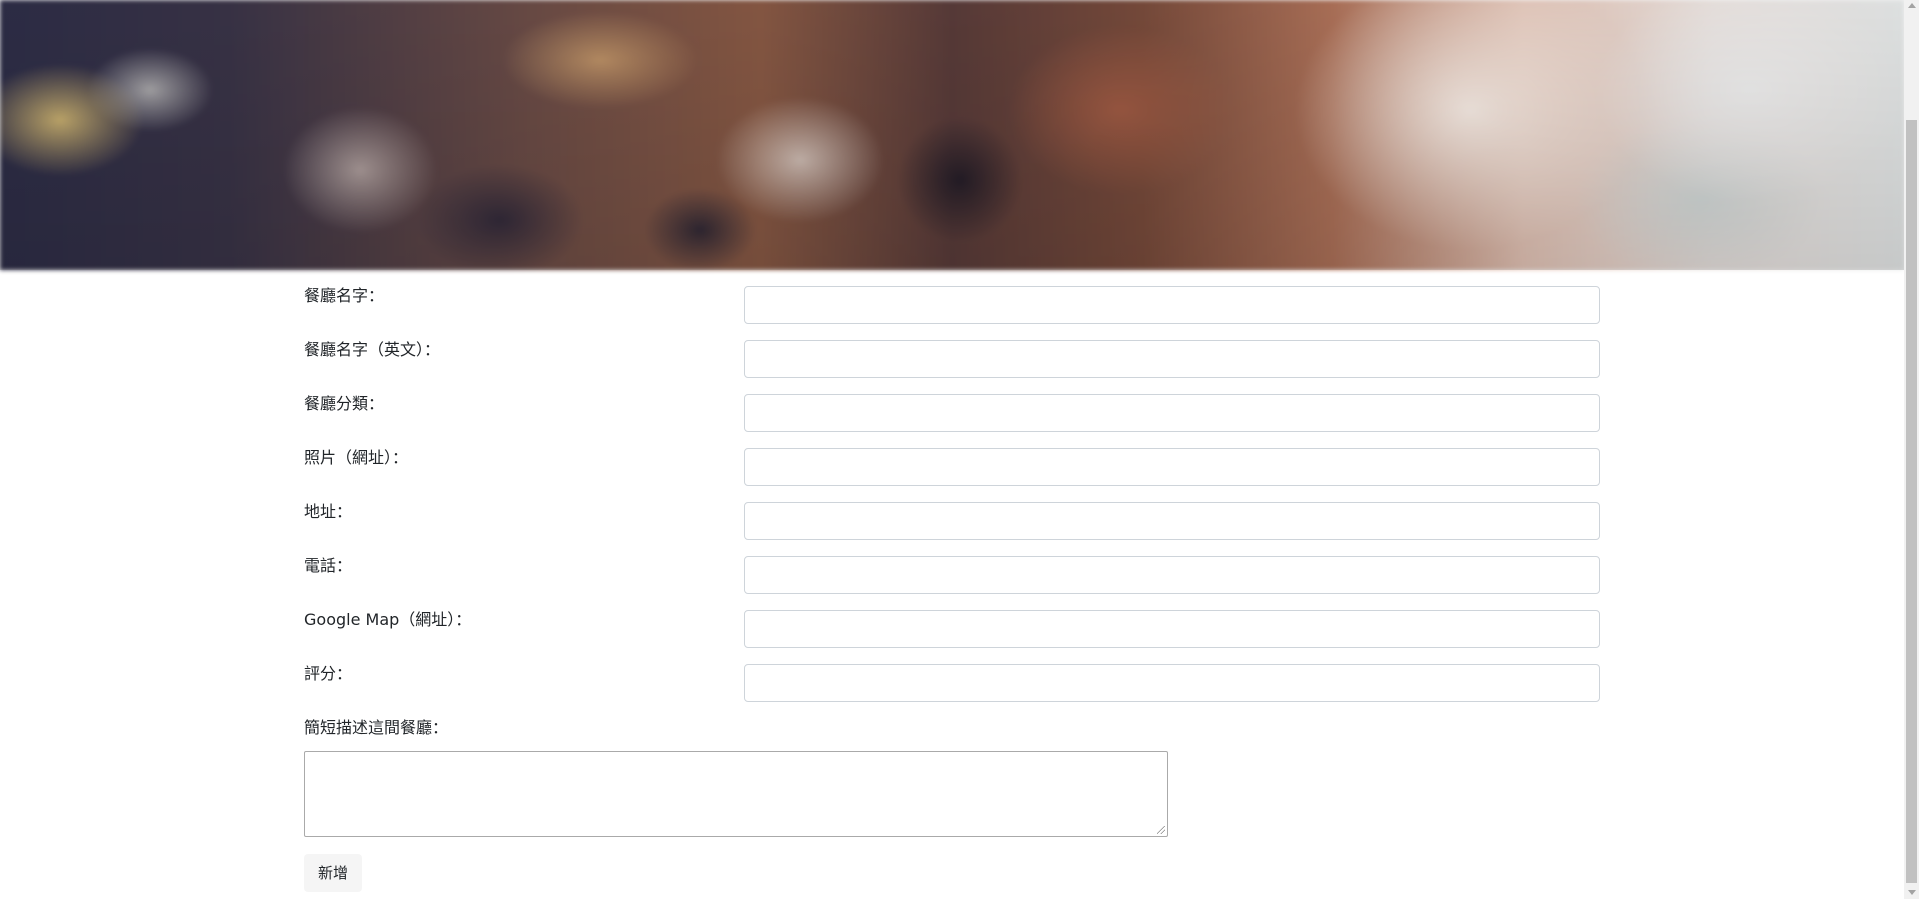  I want to click on form-row-category: 餐廳分類：, so click(952, 405).